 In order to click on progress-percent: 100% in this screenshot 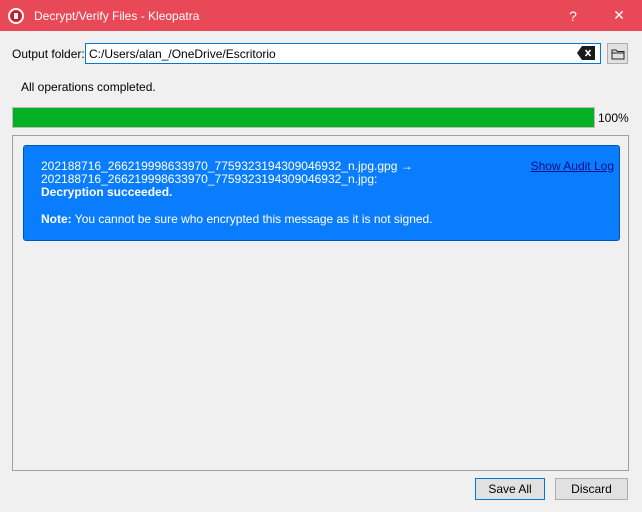, I will do `click(613, 118)`.